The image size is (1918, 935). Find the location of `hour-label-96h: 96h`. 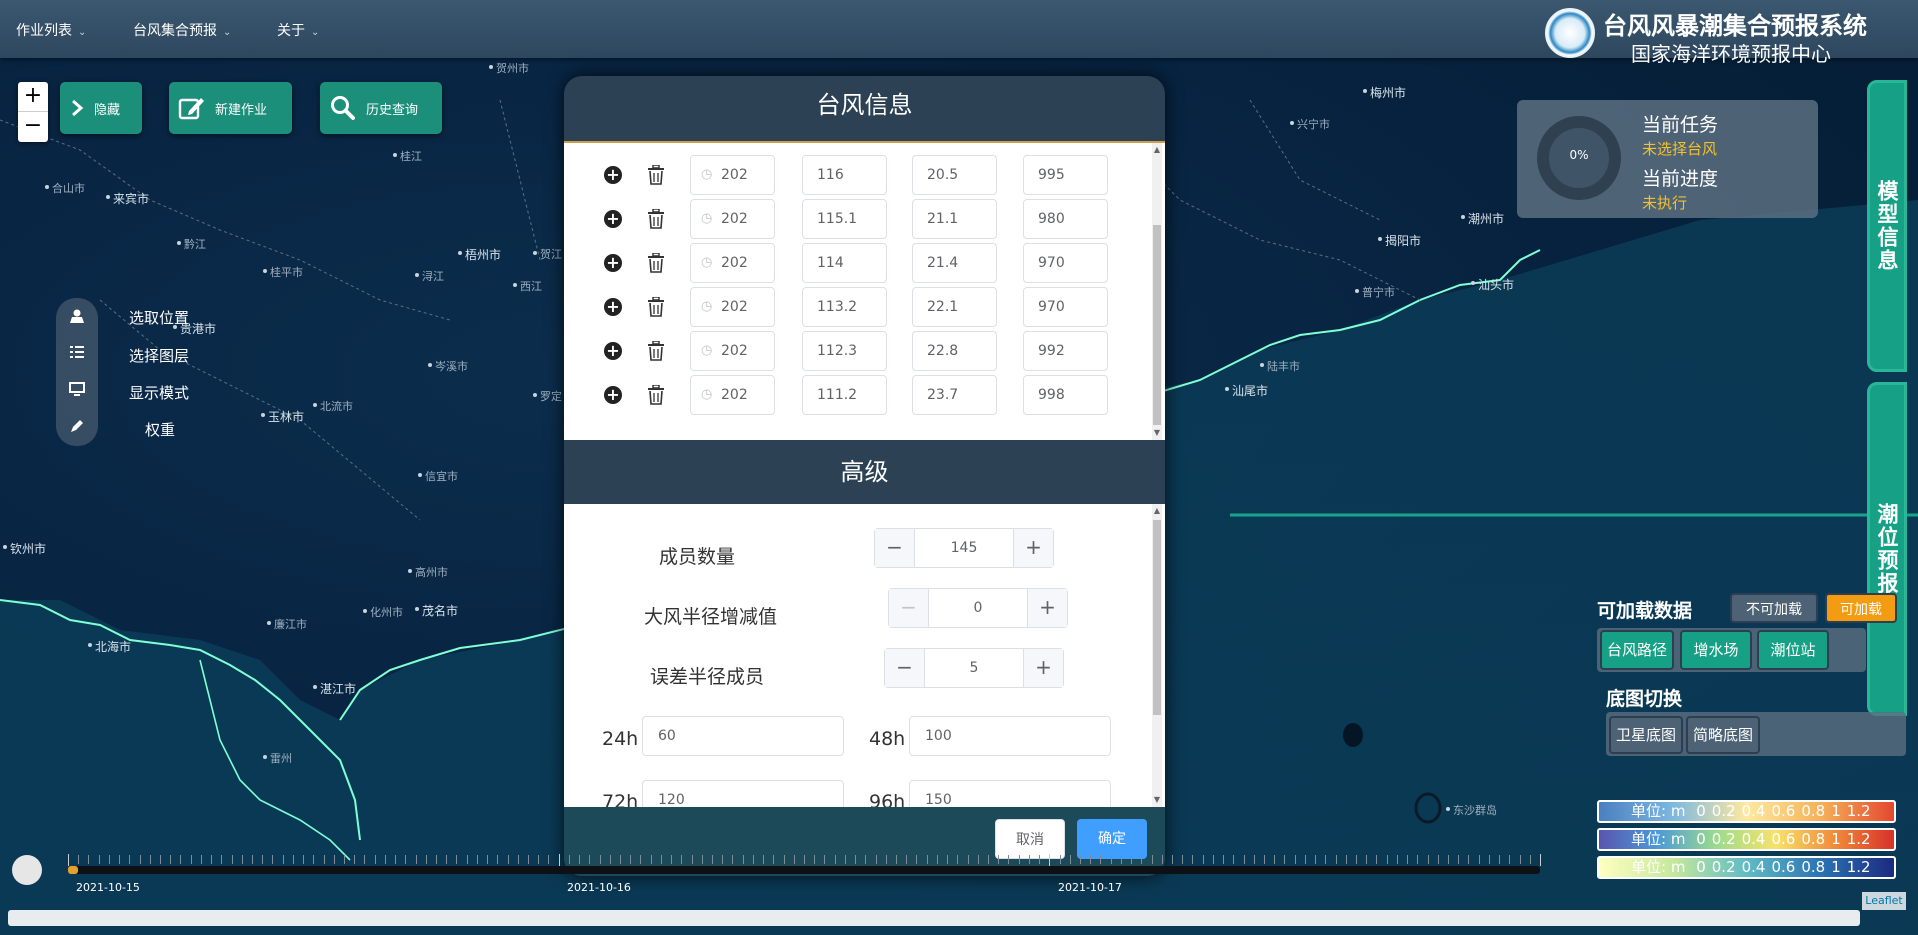

hour-label-96h: 96h is located at coordinates (887, 799).